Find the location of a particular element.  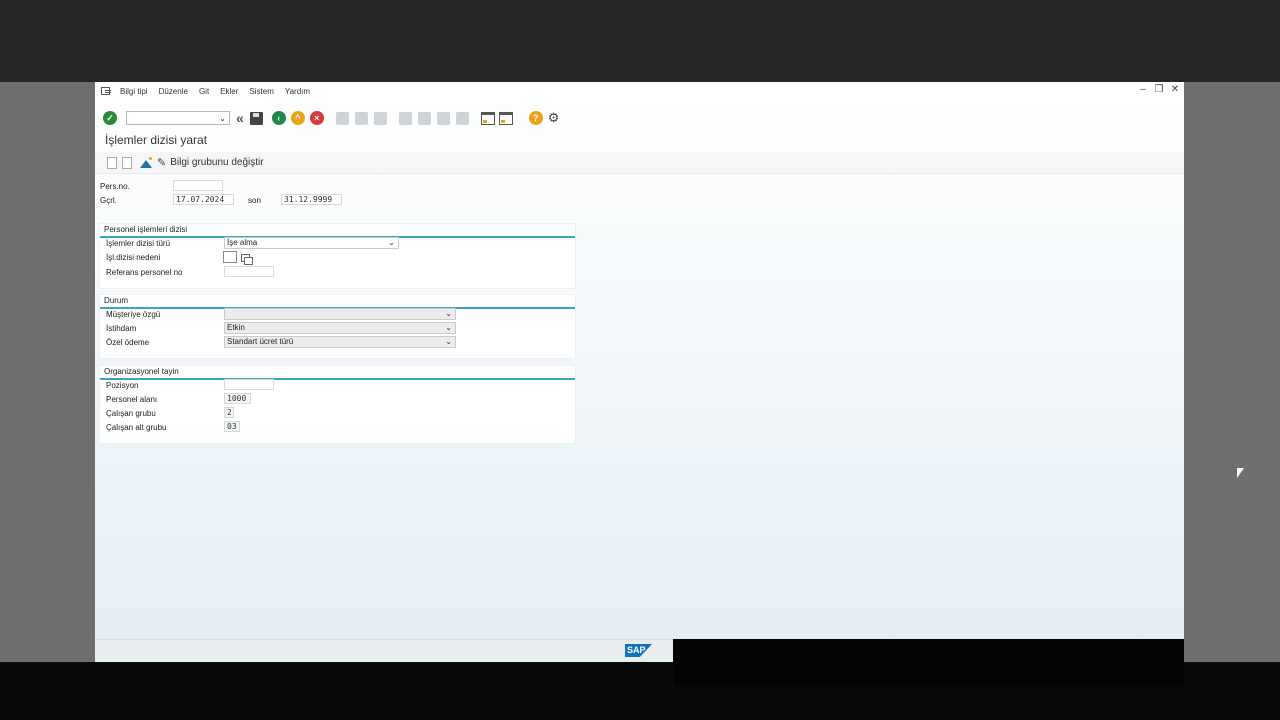

pers-area-field: 1000 is located at coordinates (237, 398).